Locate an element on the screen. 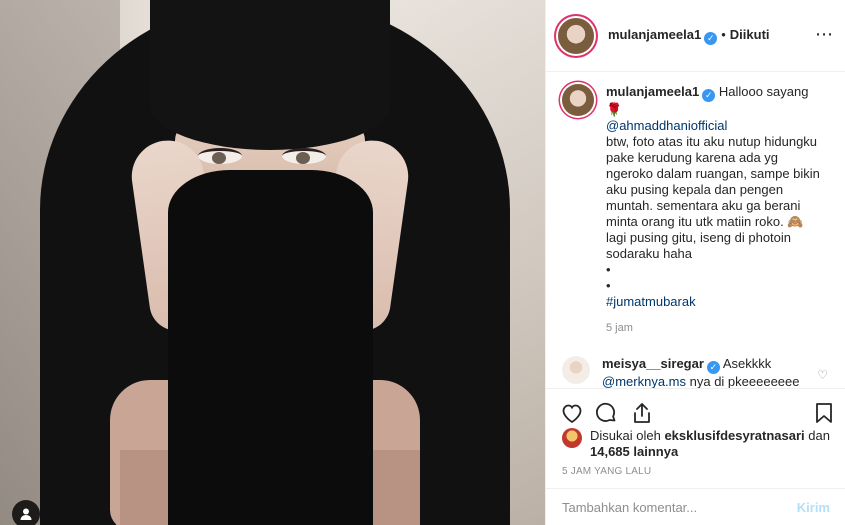  comment-input is located at coordinates (679, 507).